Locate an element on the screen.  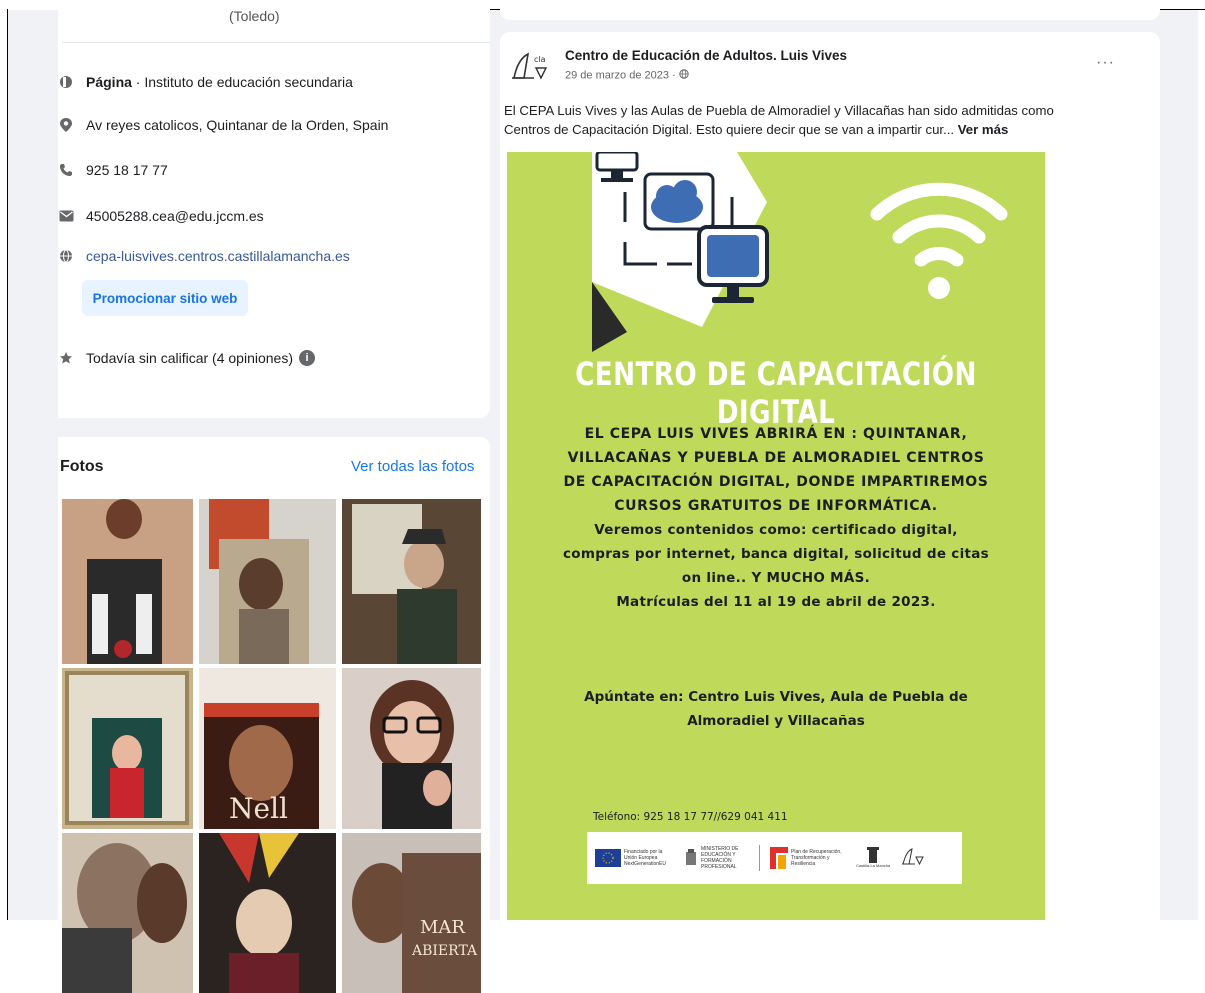
region-logo: Castilla-La Mancha is located at coordinates (873, 858).